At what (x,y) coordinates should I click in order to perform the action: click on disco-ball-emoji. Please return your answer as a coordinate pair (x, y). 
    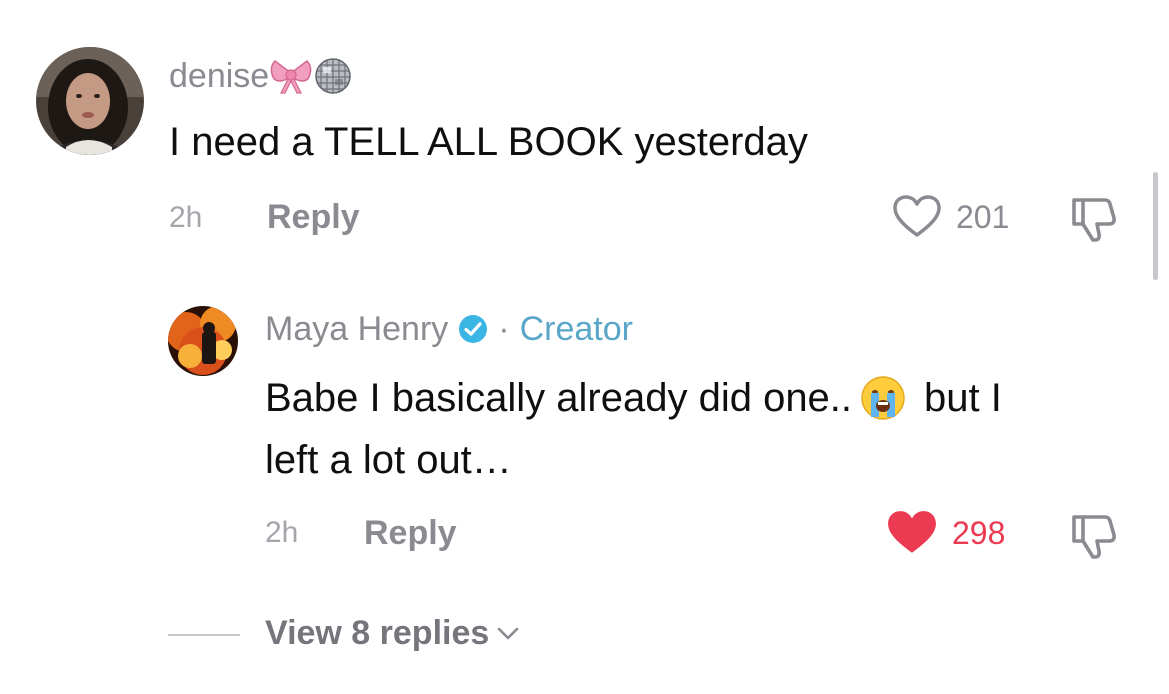
    Looking at the image, I should click on (333, 78).